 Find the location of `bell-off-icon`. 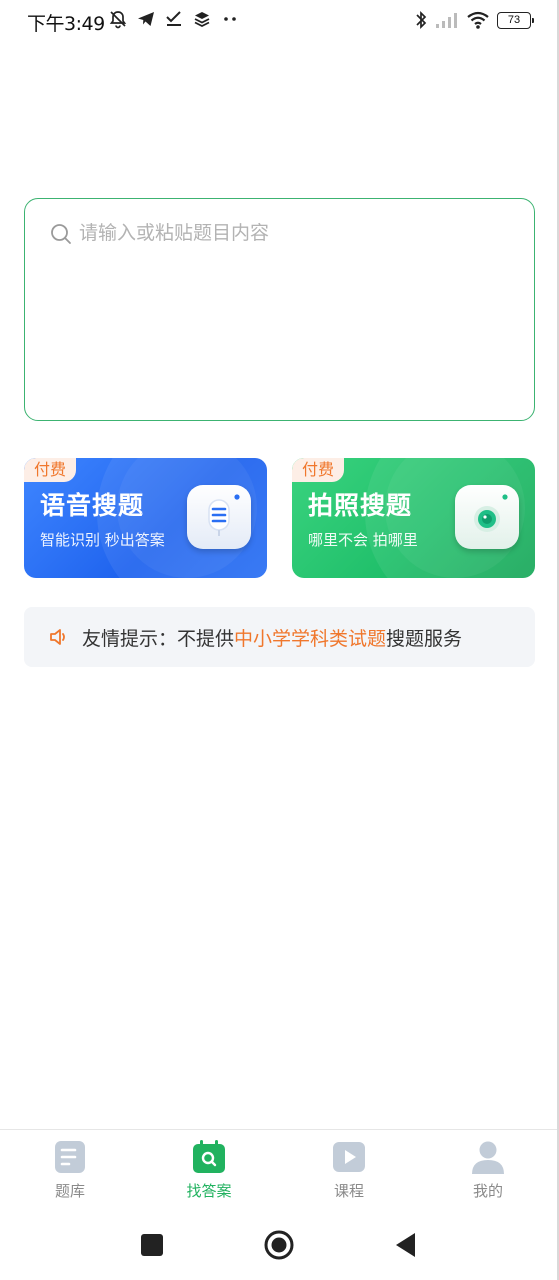

bell-off-icon is located at coordinates (118, 20).